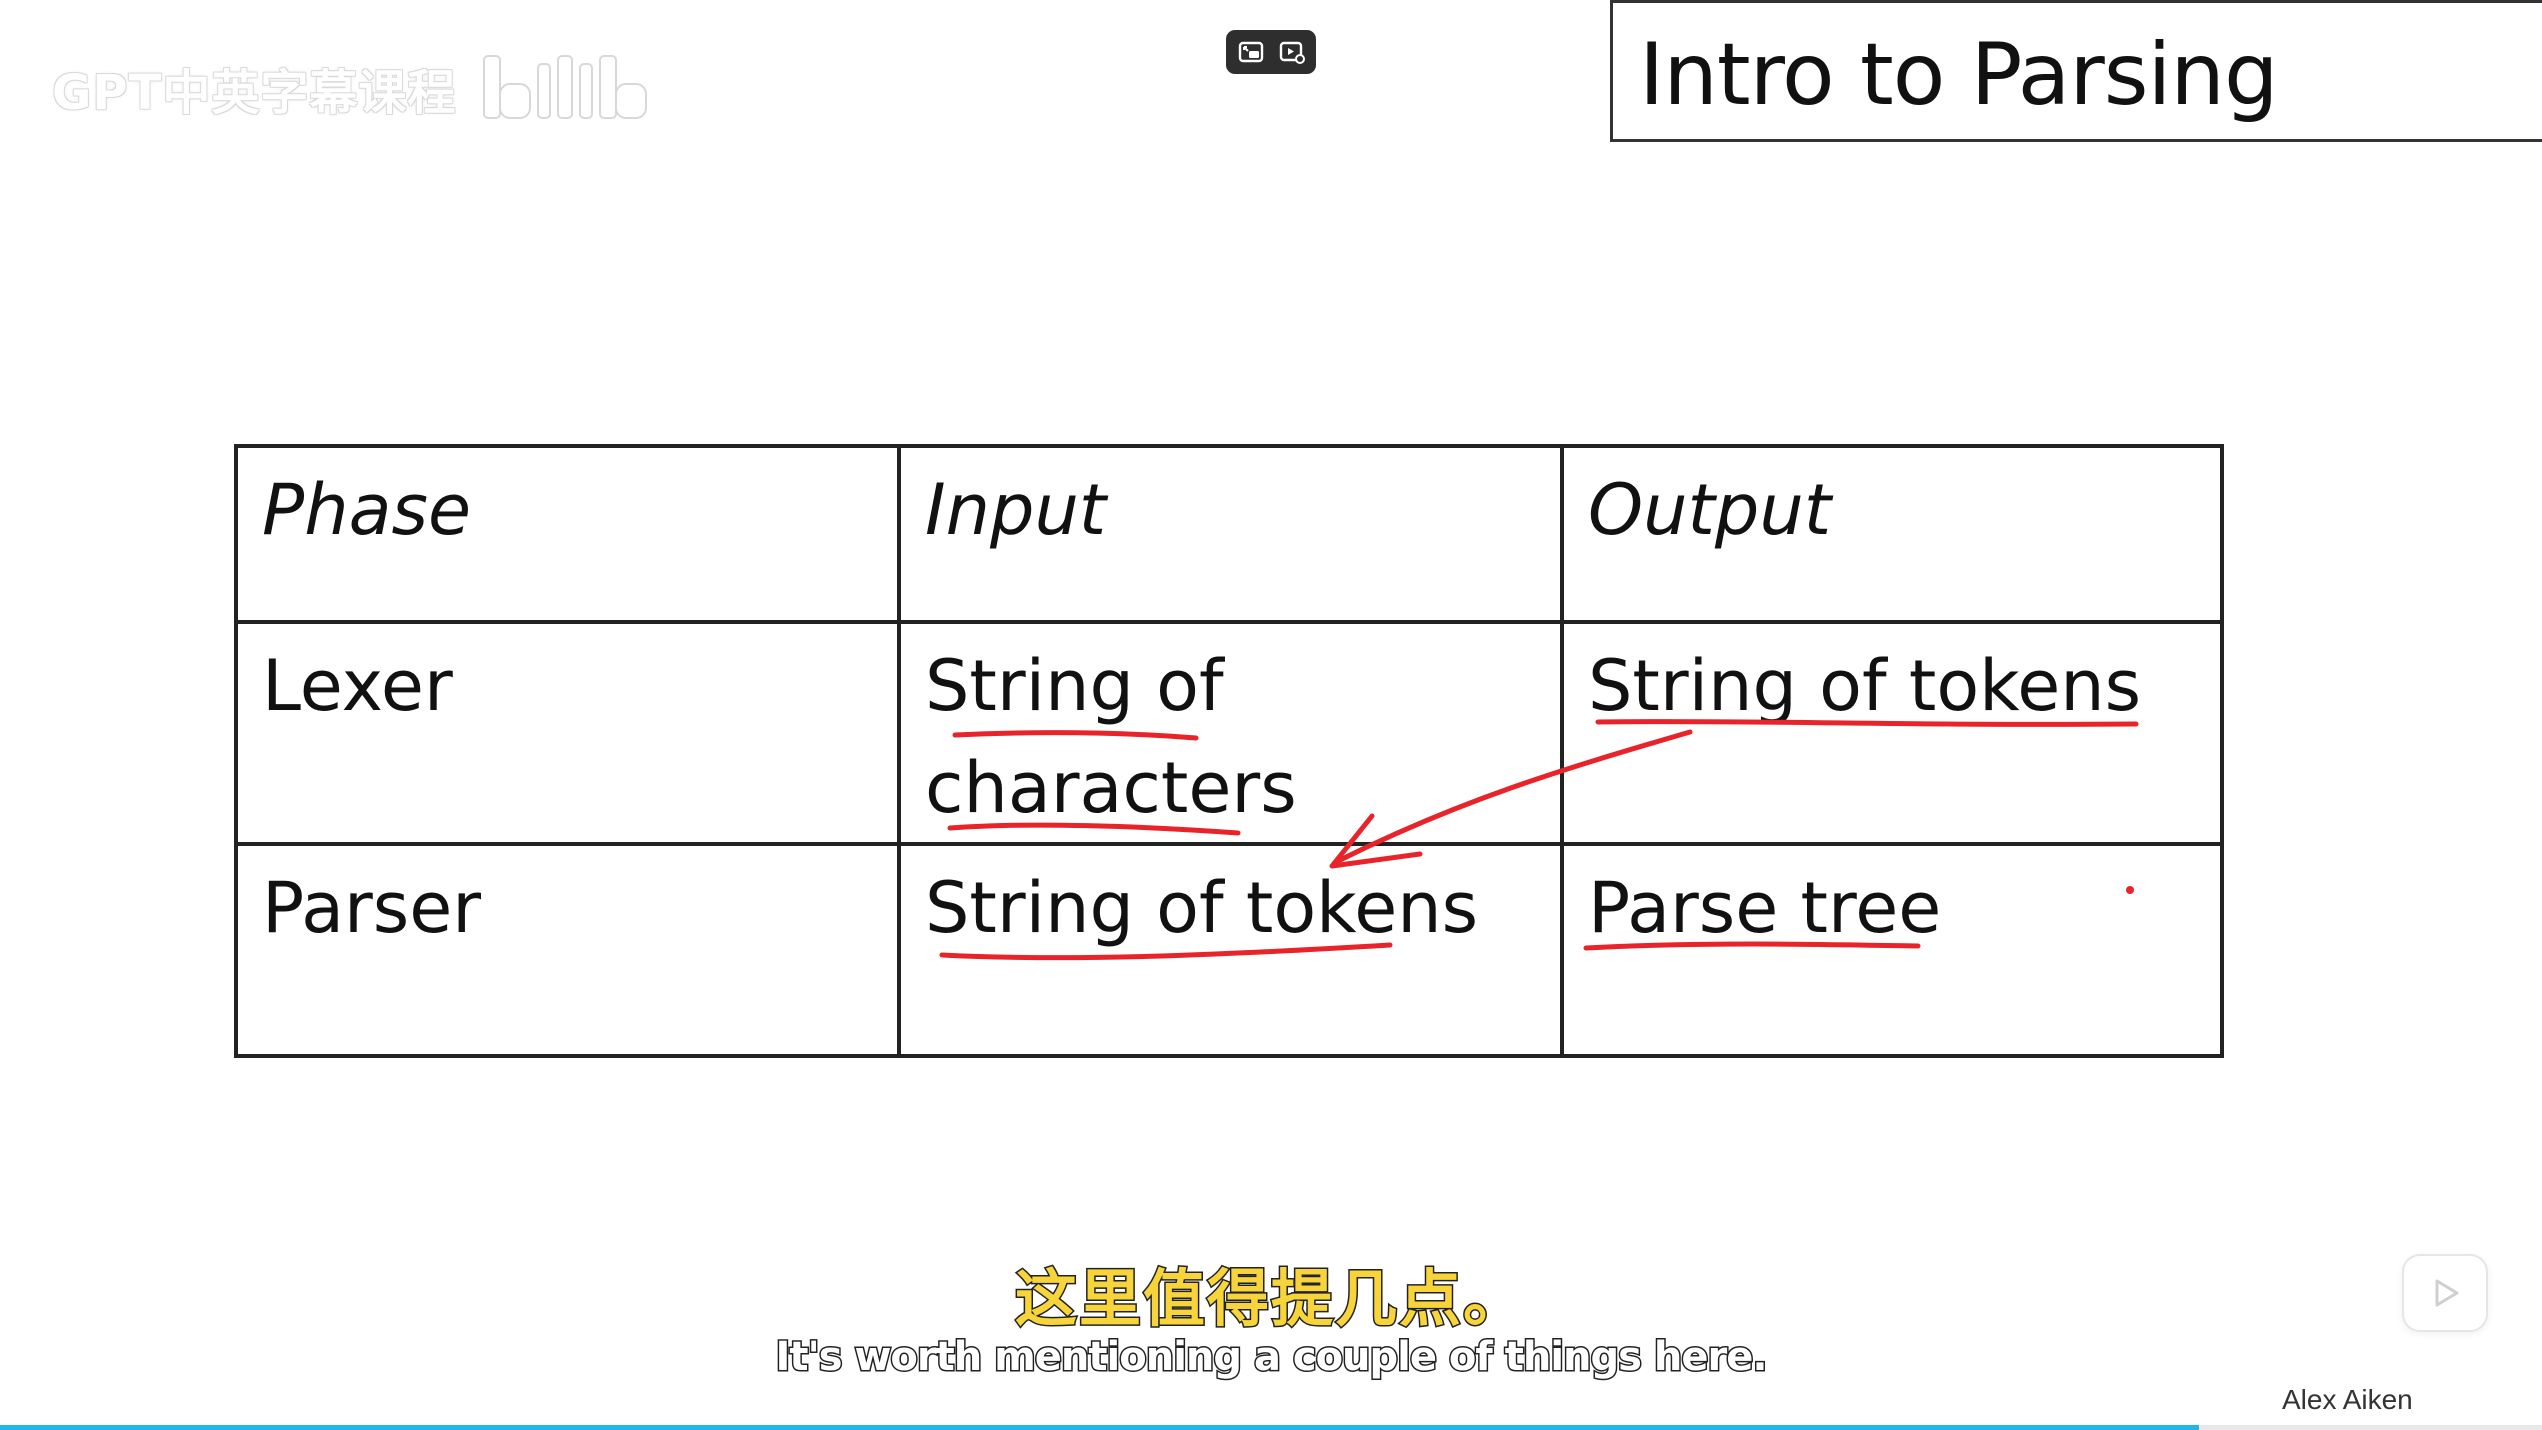  I want to click on play-badge-button, so click(2445, 1293).